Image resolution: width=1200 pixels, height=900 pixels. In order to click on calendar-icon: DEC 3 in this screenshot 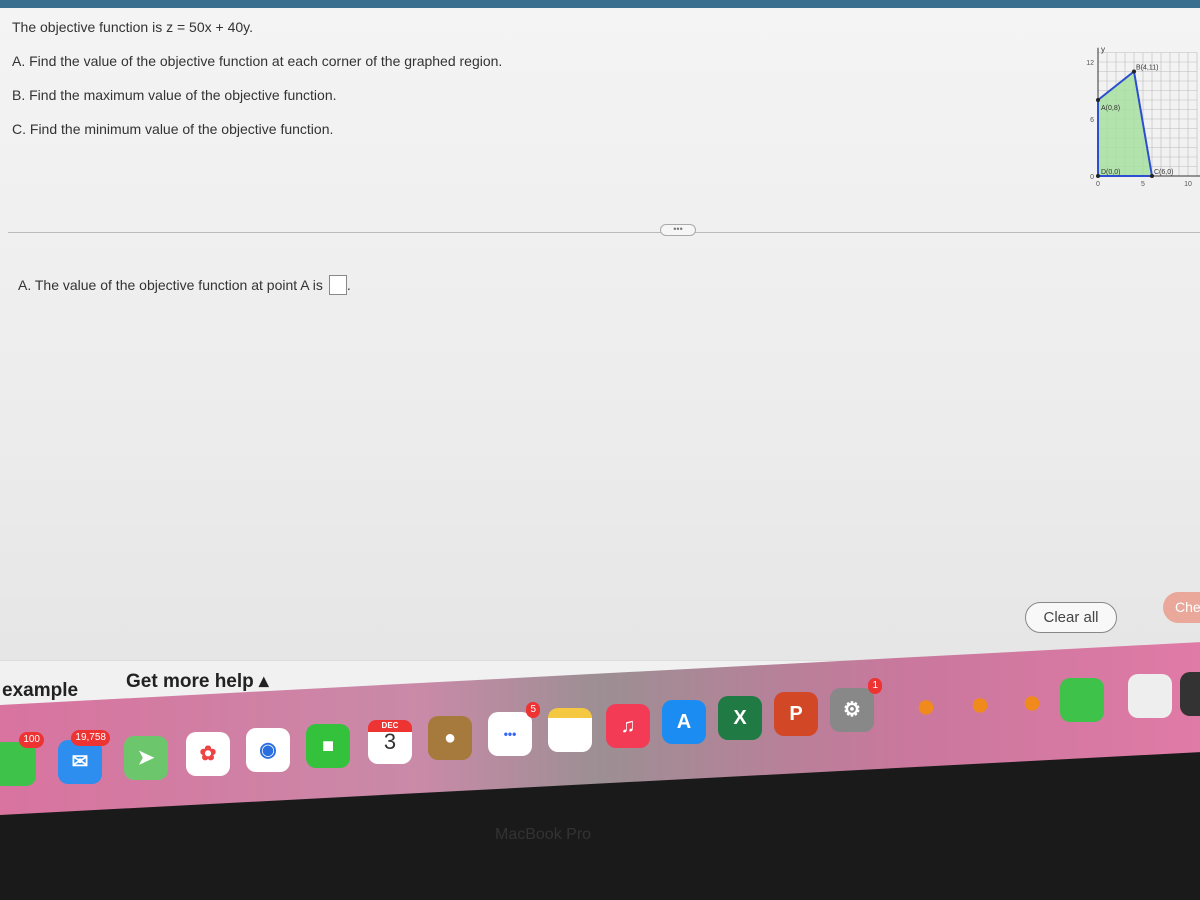, I will do `click(390, 742)`.